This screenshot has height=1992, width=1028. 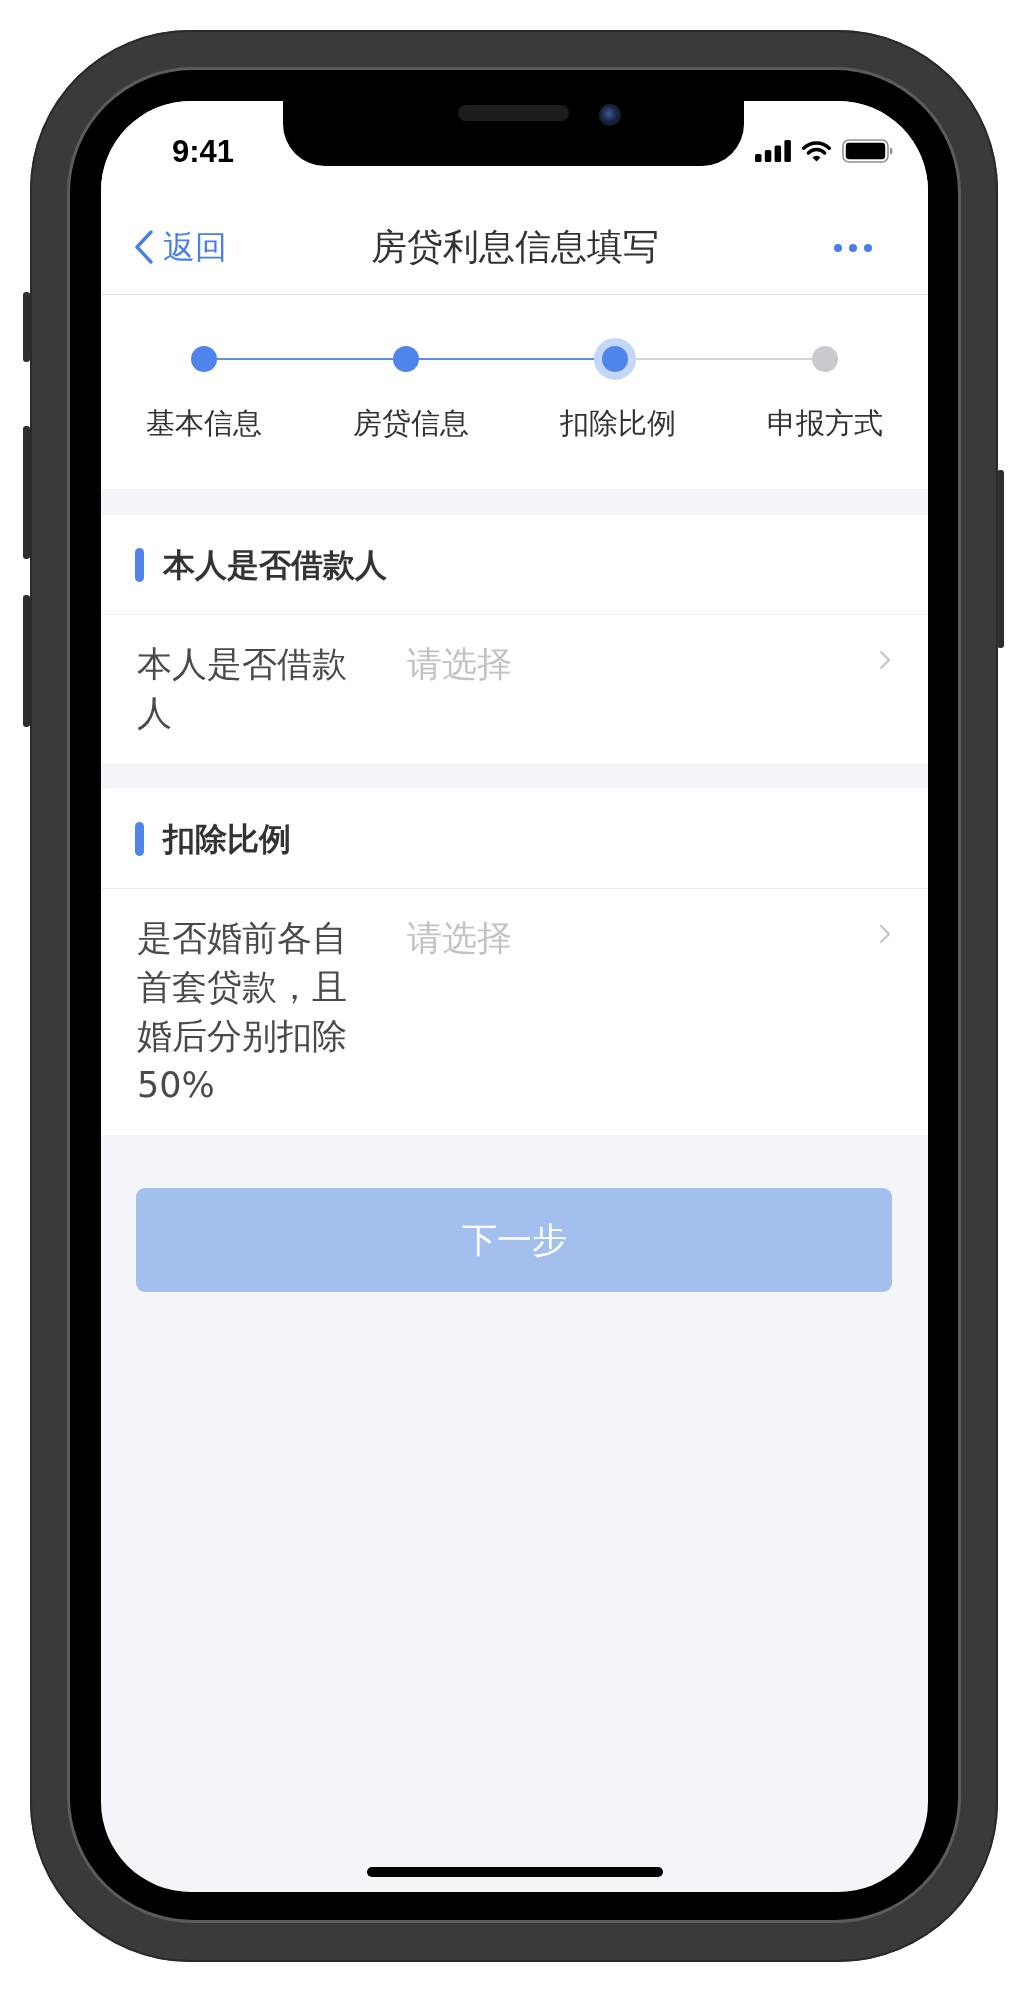 What do you see at coordinates (411, 423) in the screenshot?
I see `step-label: 房贷信息` at bounding box center [411, 423].